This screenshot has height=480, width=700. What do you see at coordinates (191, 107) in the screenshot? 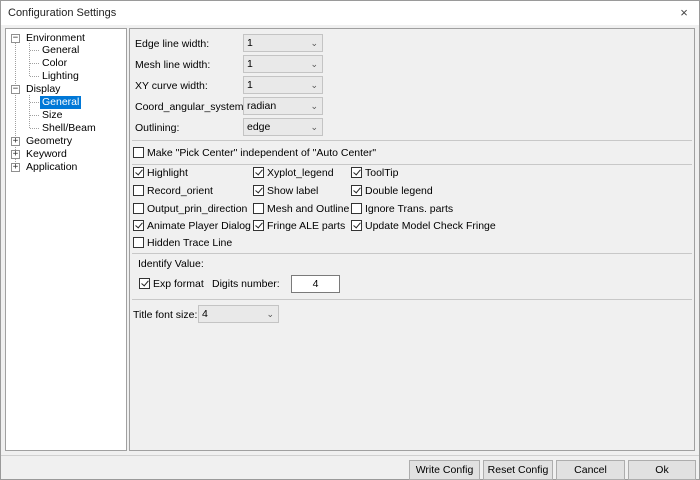
I see `coord-angular-system-label: Coord_angular_system:` at bounding box center [191, 107].